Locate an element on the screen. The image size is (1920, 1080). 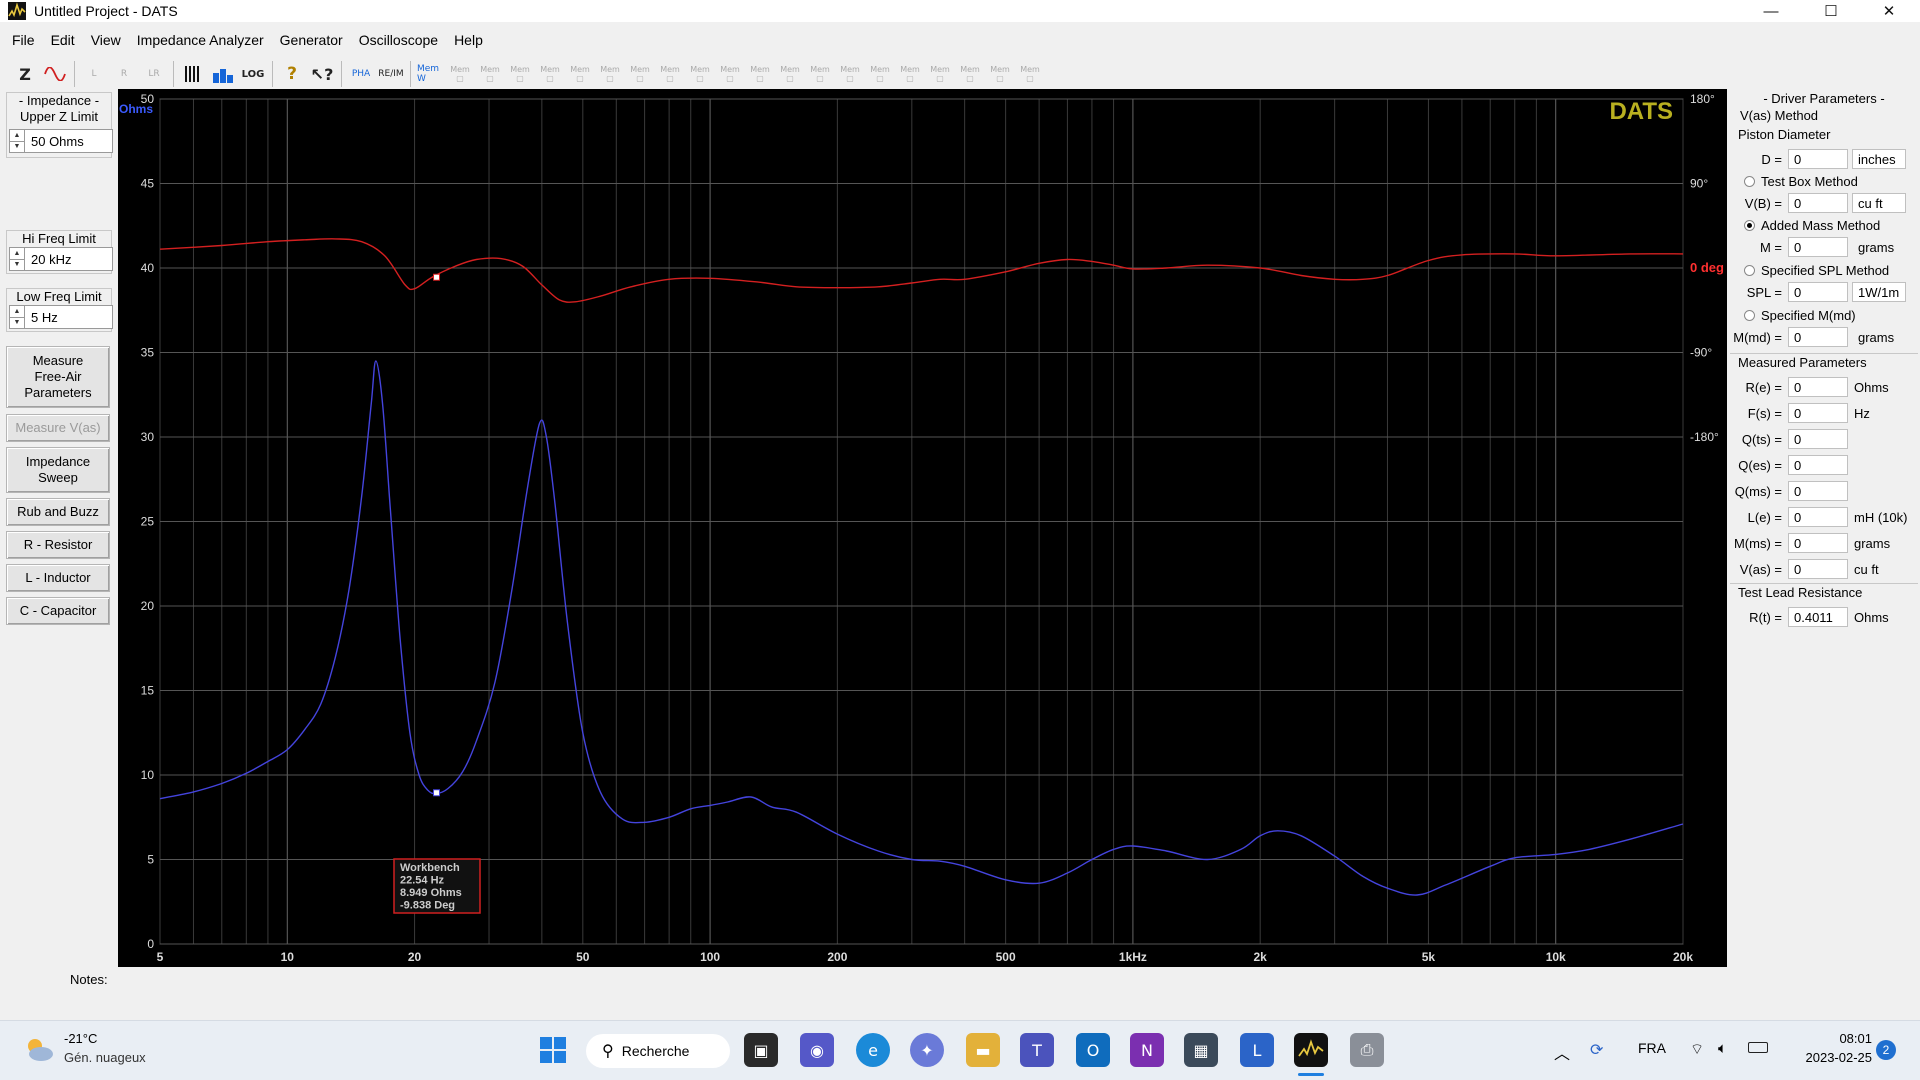
right-channel-icon: R is located at coordinates (124, 74).